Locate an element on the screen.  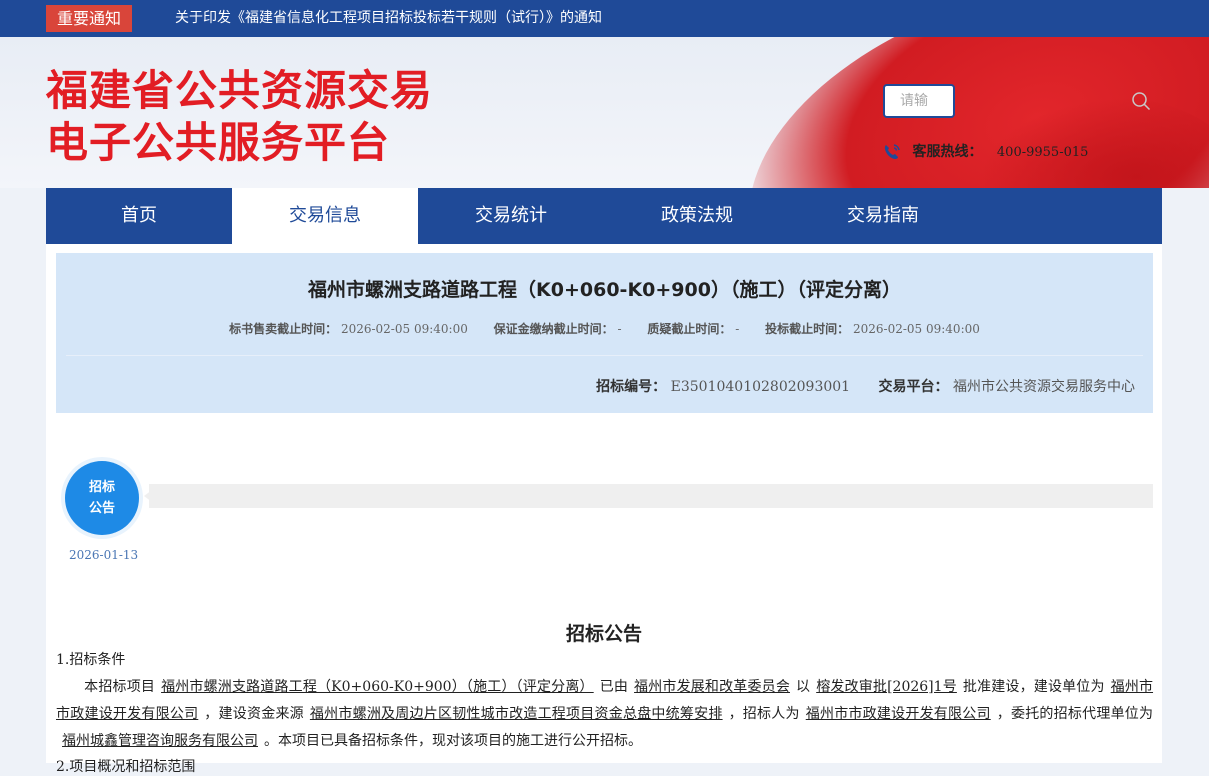
nav-home: 首页 is located at coordinates (139, 216).